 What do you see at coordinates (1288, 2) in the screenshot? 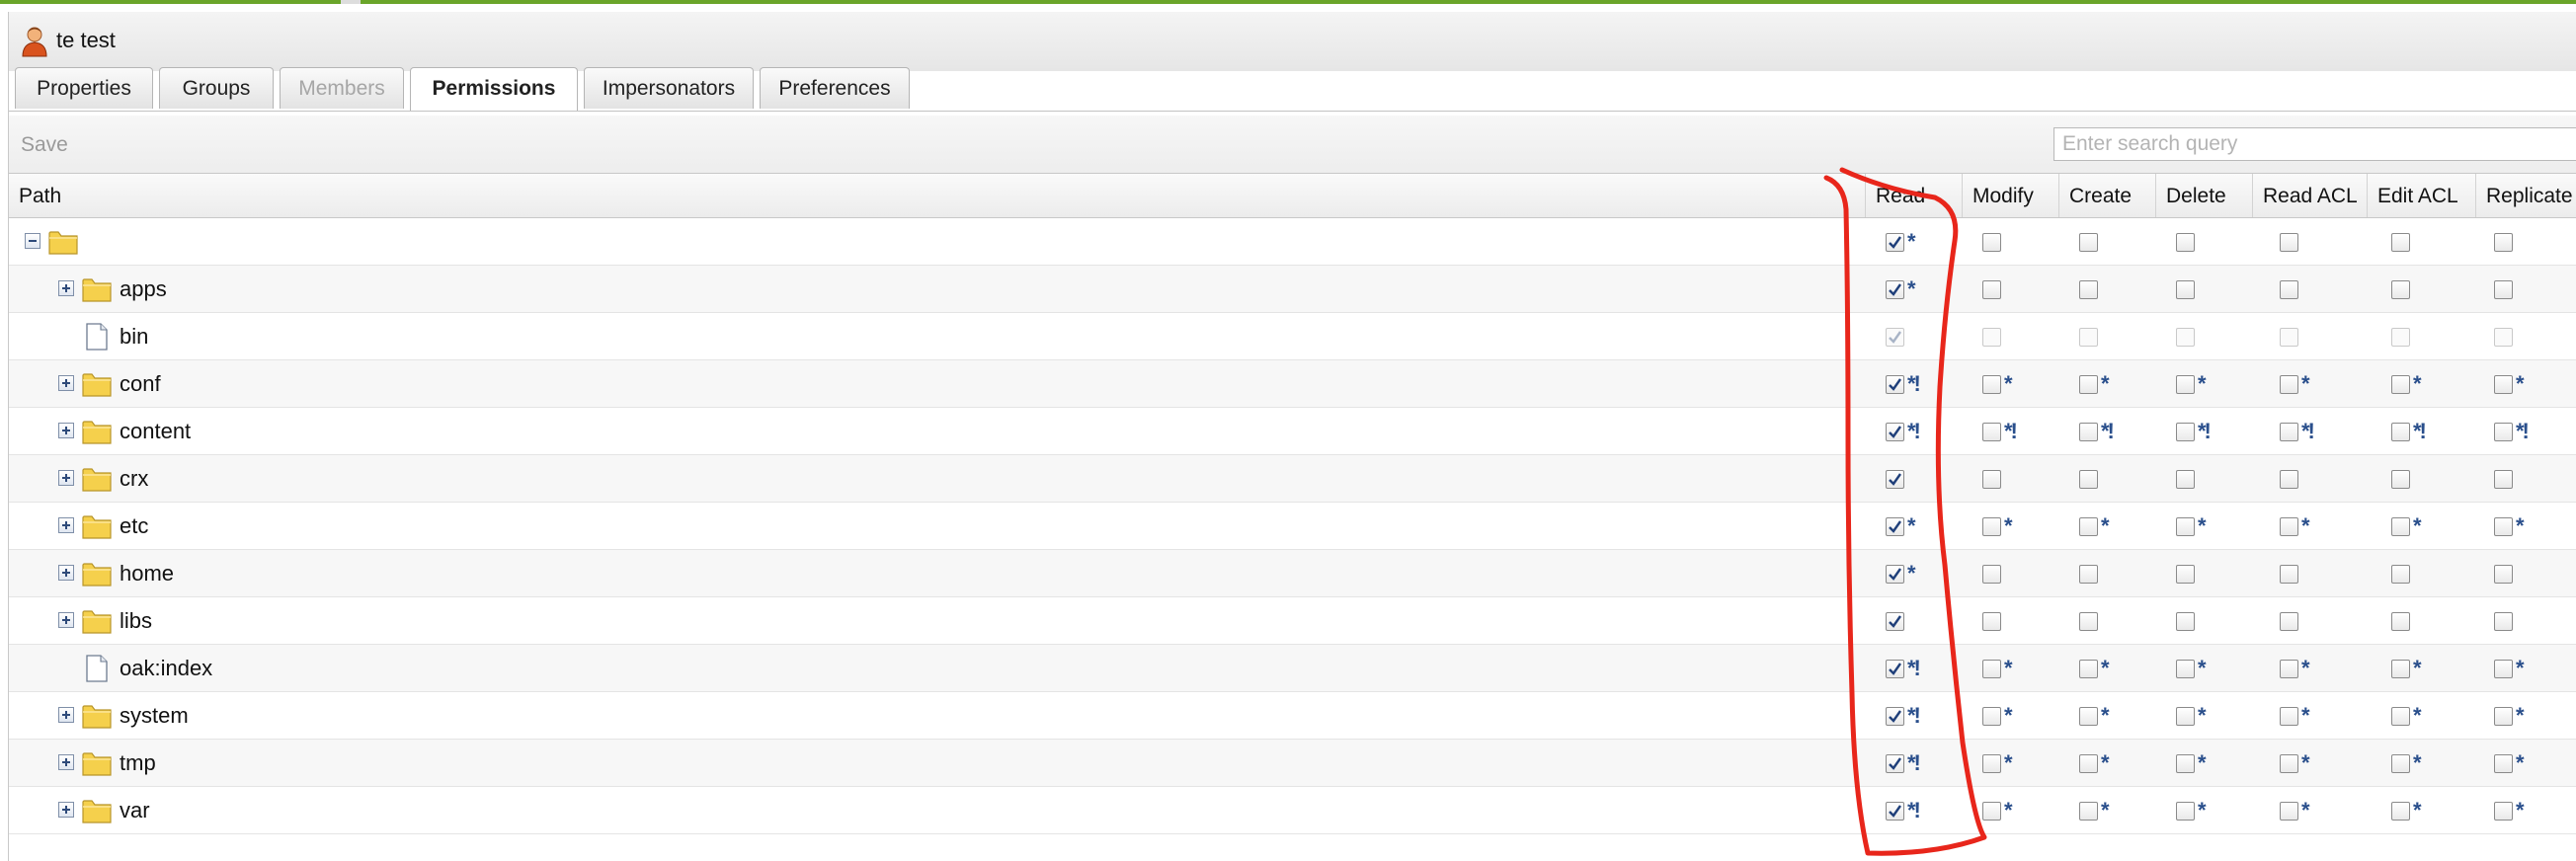
I see `top-accent-bar` at bounding box center [1288, 2].